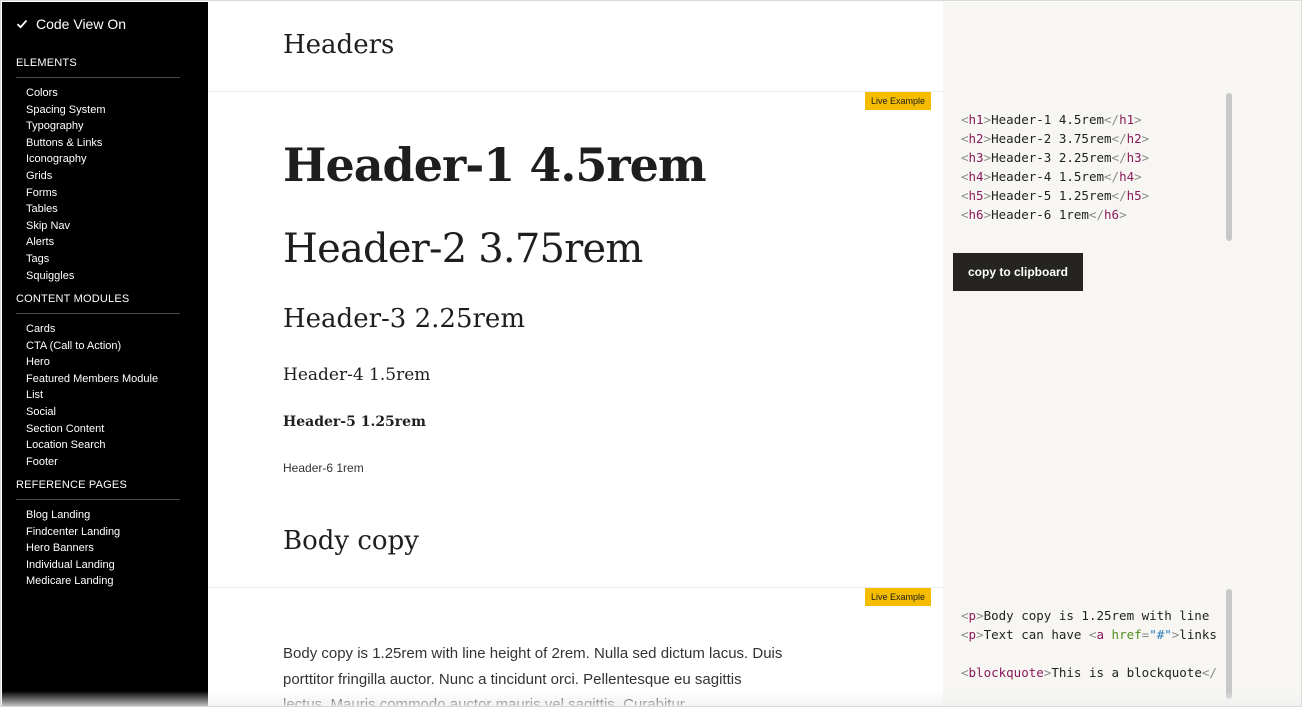  What do you see at coordinates (1089, 634) in the screenshot?
I see `code-line: <p>Text can have <a href="#">links` at bounding box center [1089, 634].